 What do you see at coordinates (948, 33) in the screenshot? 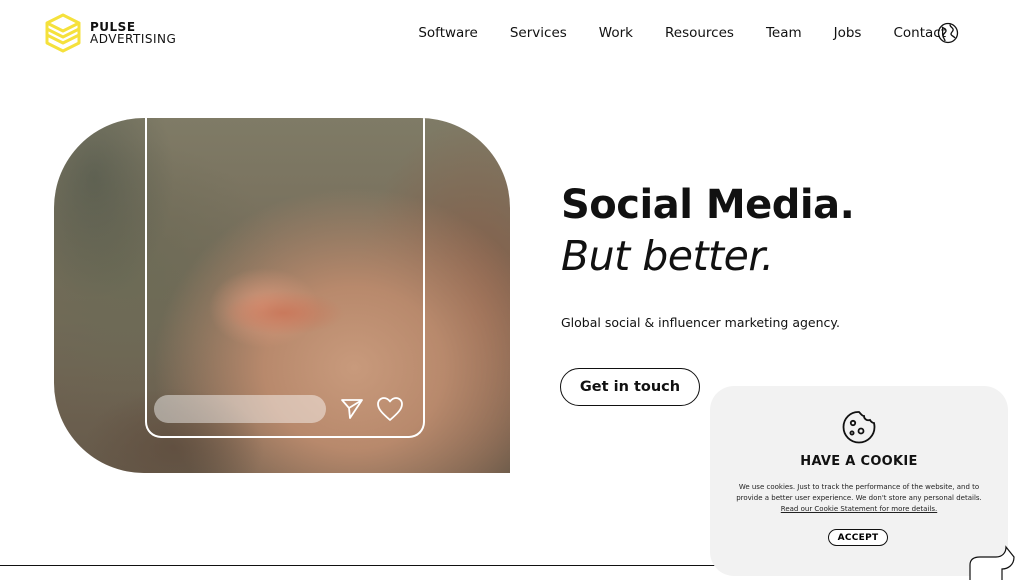
I see `globe-icon` at bounding box center [948, 33].